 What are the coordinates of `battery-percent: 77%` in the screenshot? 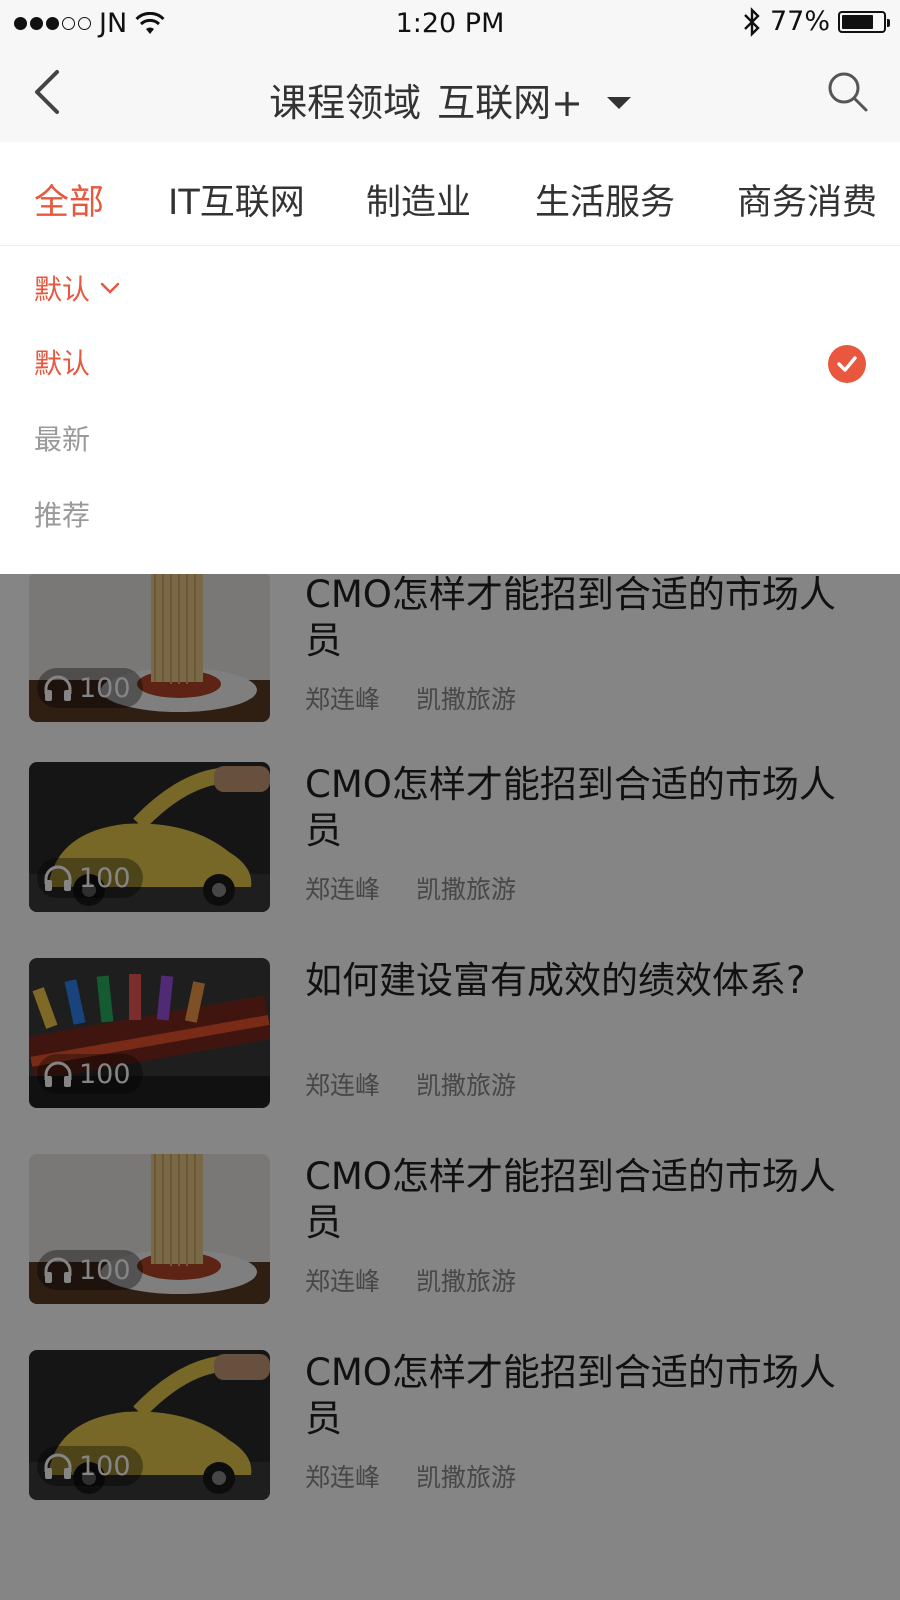 It's located at (799, 21).